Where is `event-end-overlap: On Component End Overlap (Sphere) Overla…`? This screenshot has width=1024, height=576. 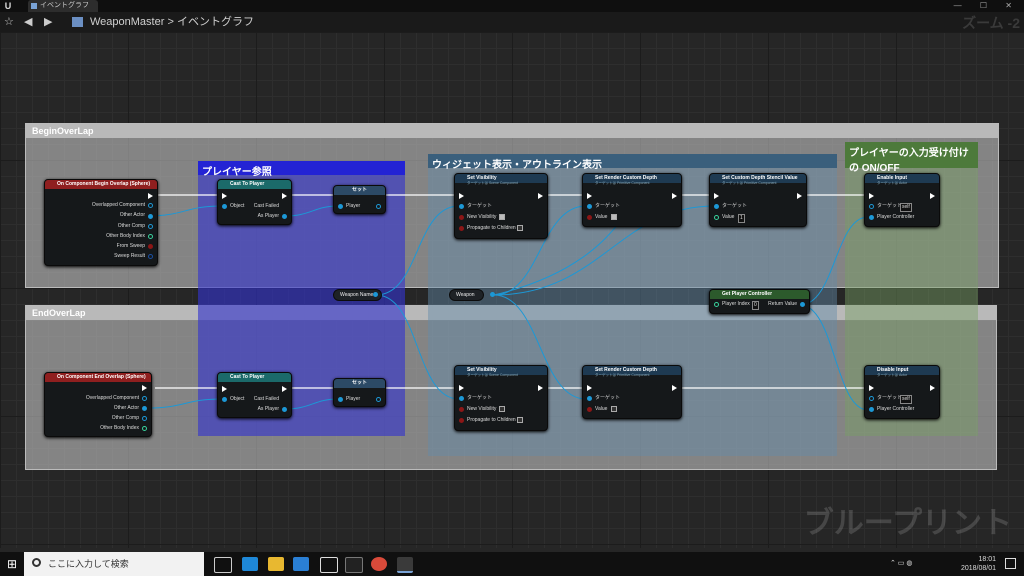 event-end-overlap: On Component End Overlap (Sphere) Overla… is located at coordinates (98, 404).